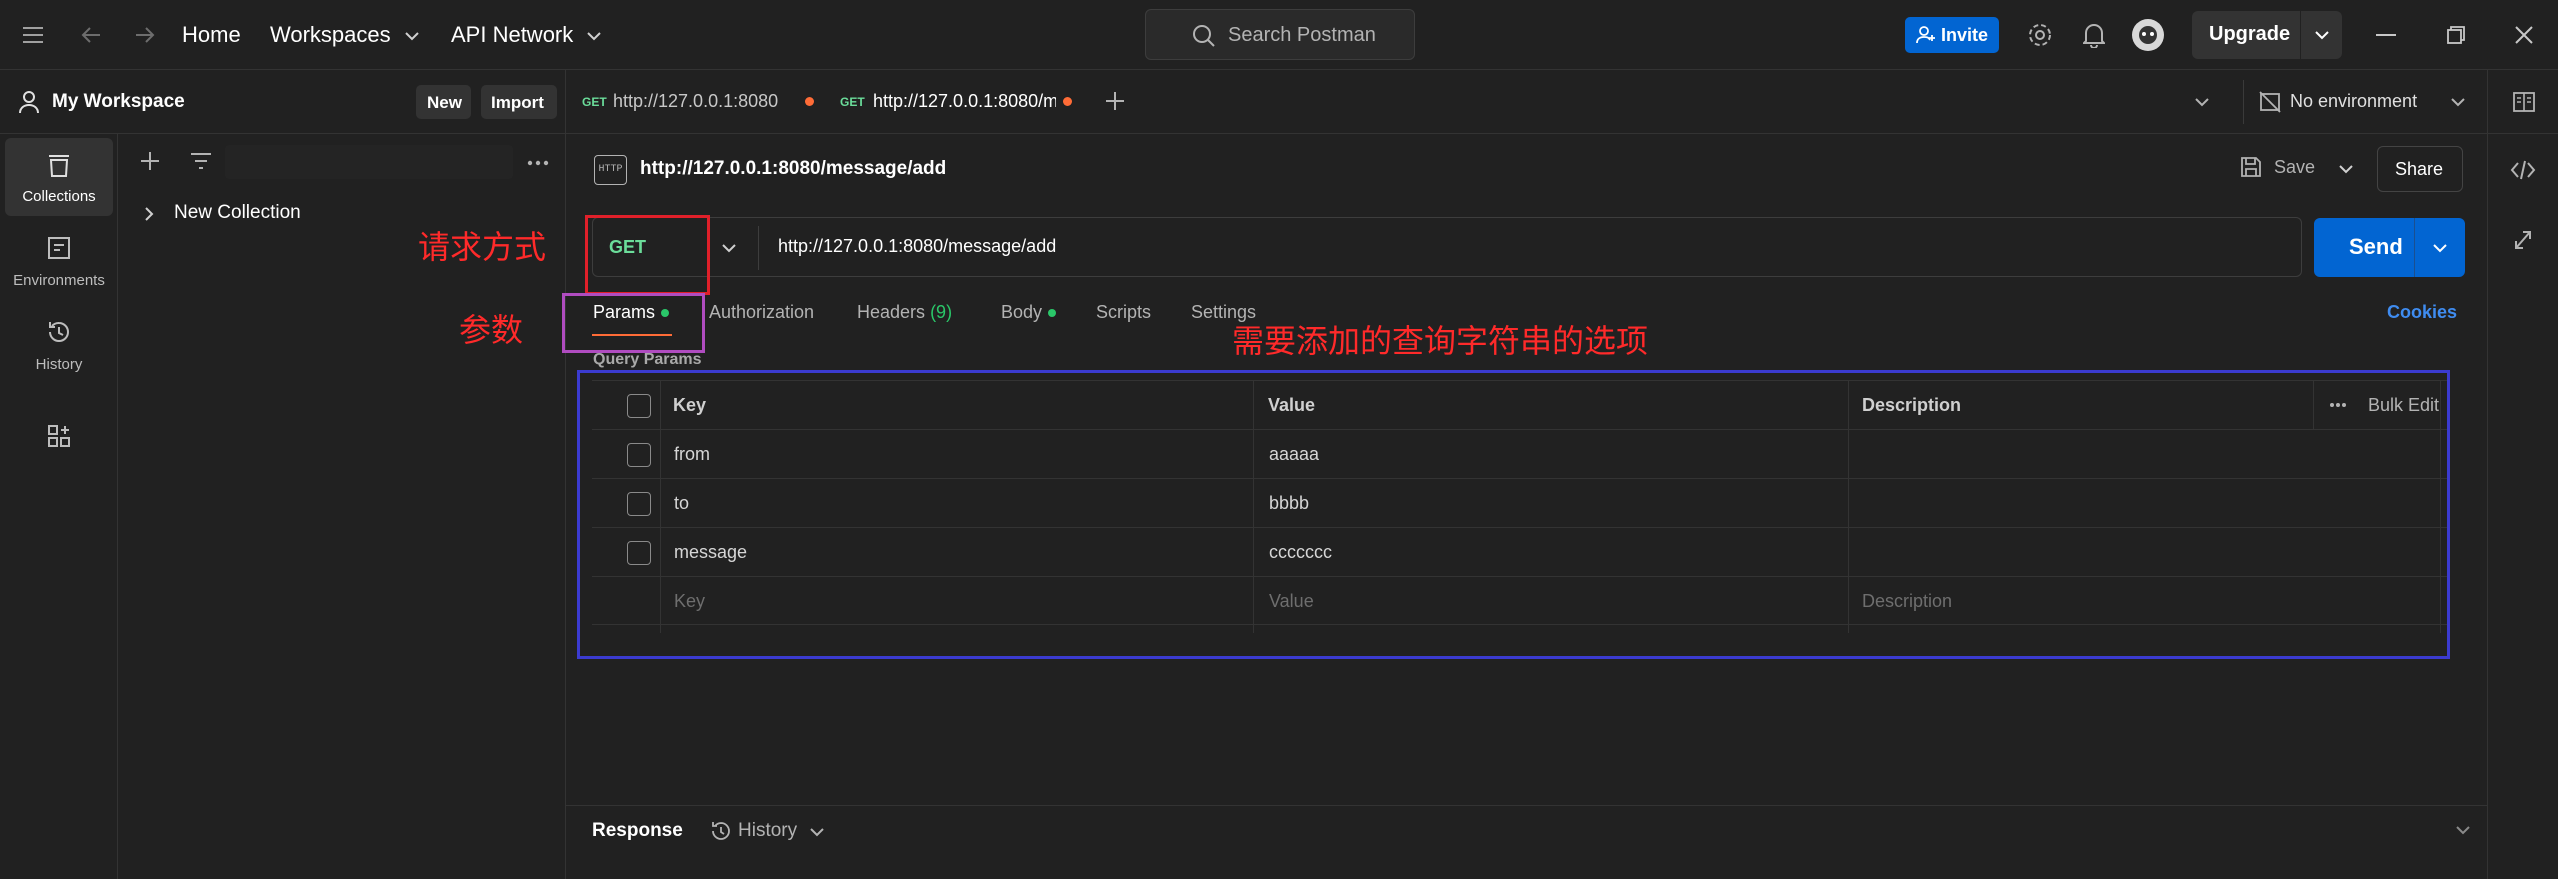  Describe the element at coordinates (2094, 35) in the screenshot. I see `bell-icon` at that location.